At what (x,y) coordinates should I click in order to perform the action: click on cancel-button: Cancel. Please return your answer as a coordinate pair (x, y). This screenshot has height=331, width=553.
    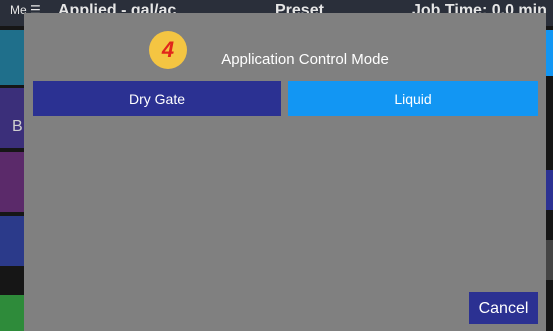
    Looking at the image, I should click on (503, 308).